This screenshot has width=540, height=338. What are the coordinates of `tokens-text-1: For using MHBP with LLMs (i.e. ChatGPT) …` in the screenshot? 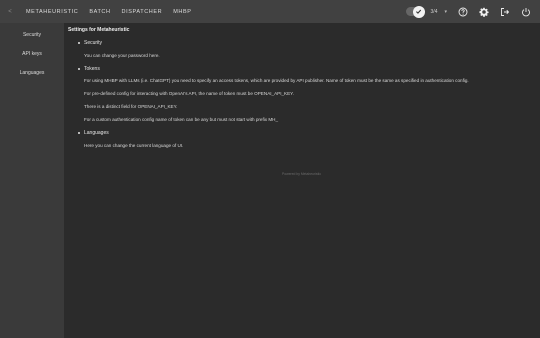 It's located at (276, 80).